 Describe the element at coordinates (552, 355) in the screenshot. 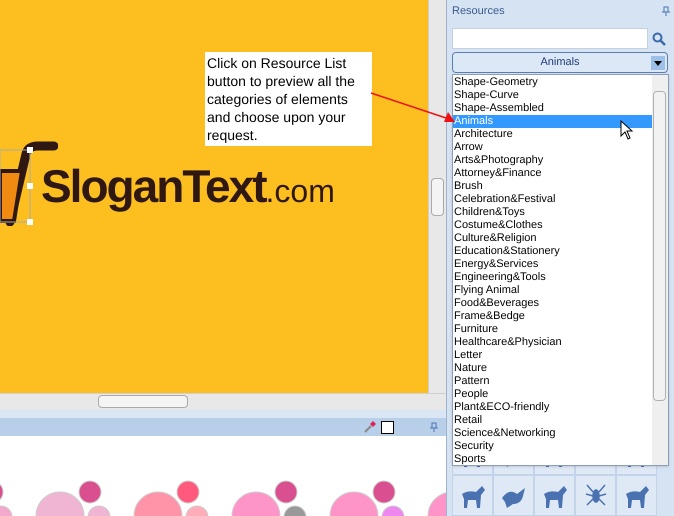

I see `category-item: Letter` at that location.